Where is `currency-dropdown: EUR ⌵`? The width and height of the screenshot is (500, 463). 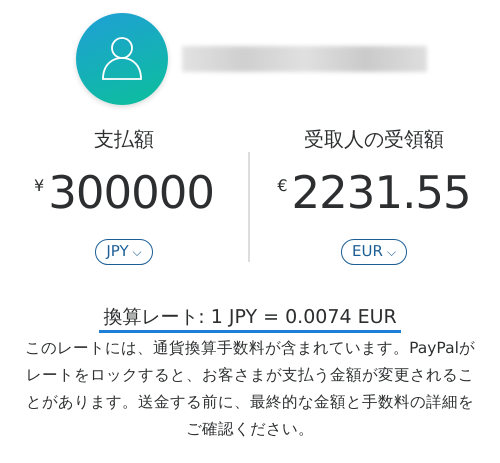 currency-dropdown: EUR ⌵ is located at coordinates (374, 252).